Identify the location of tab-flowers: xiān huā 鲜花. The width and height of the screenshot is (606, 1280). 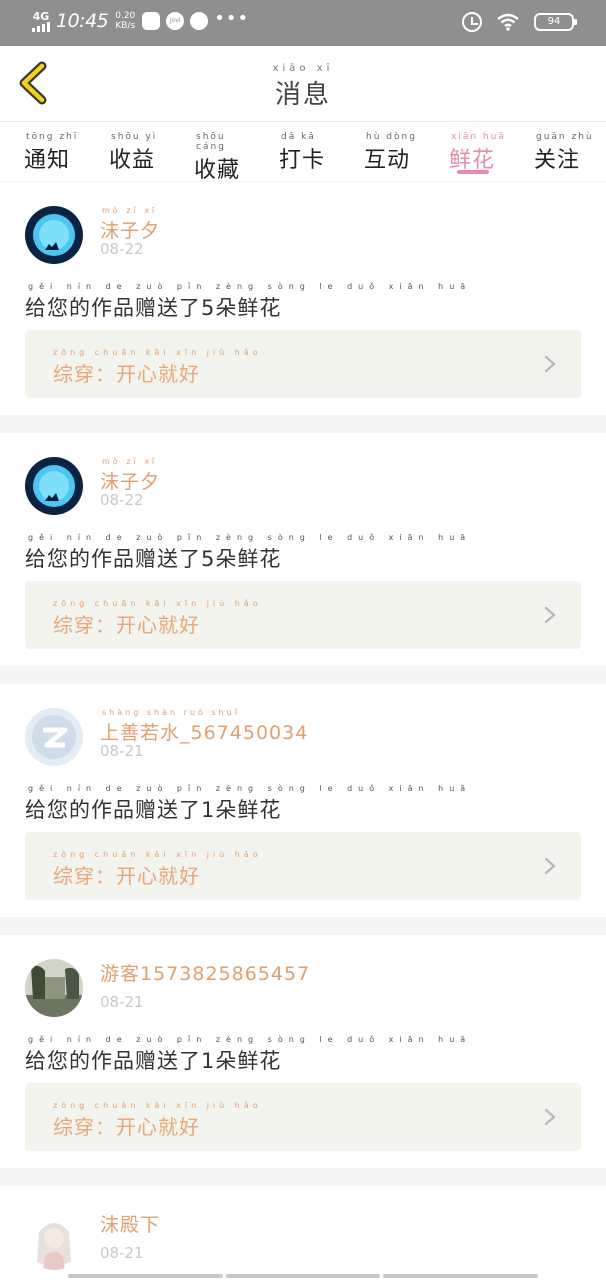
(479, 151).